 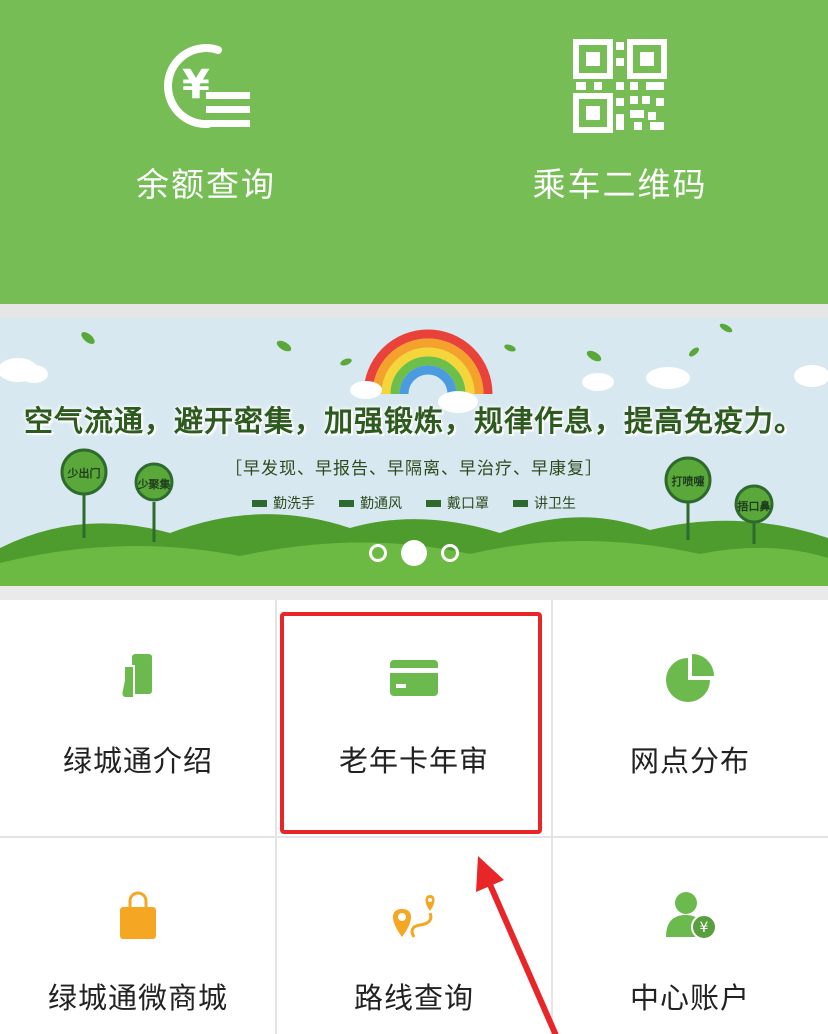 I want to click on qr-code-icon, so click(x=620, y=86).